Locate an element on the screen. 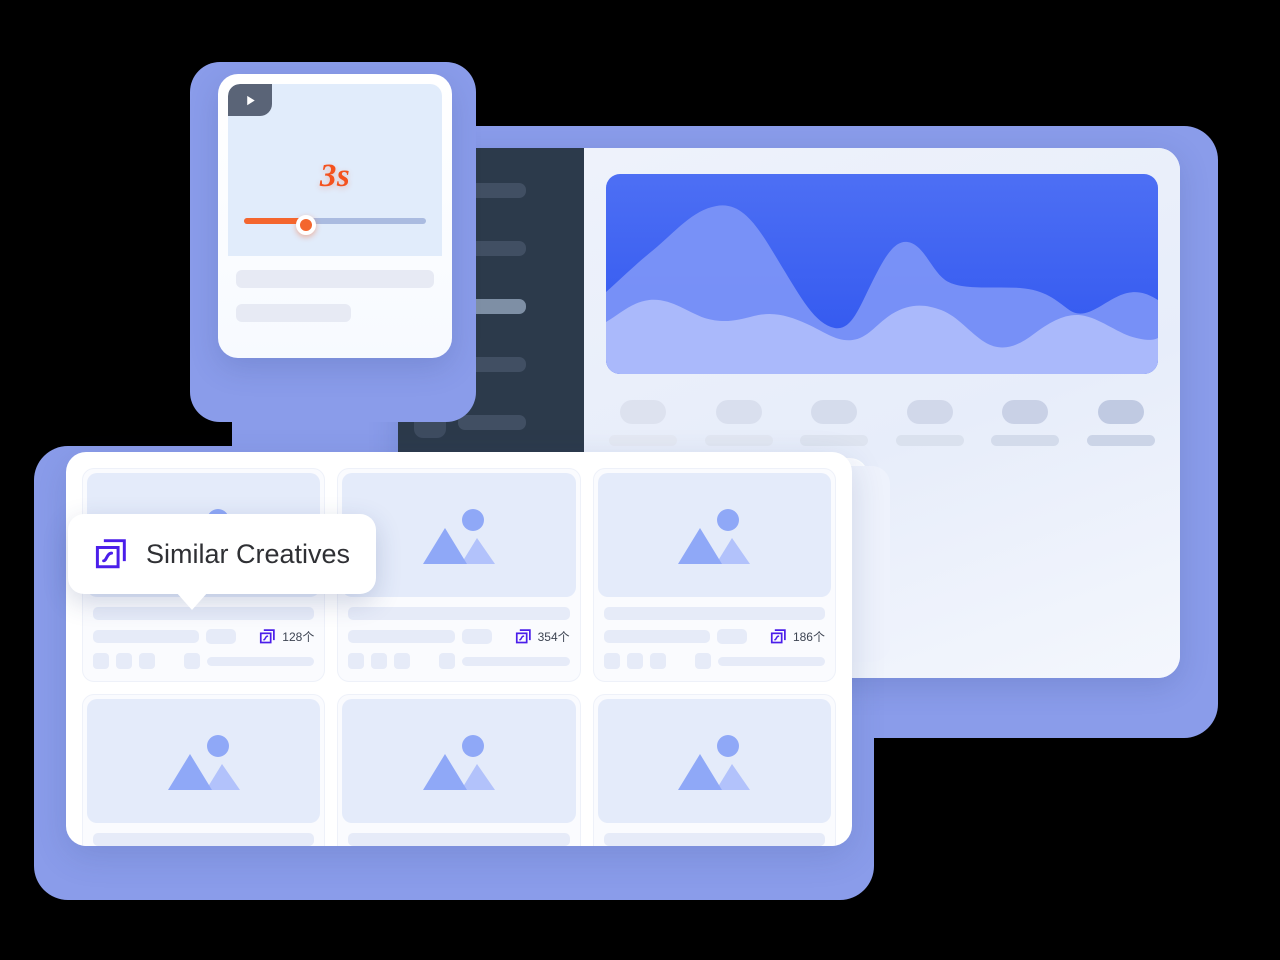  metric-chip-5-line is located at coordinates (1025, 440).